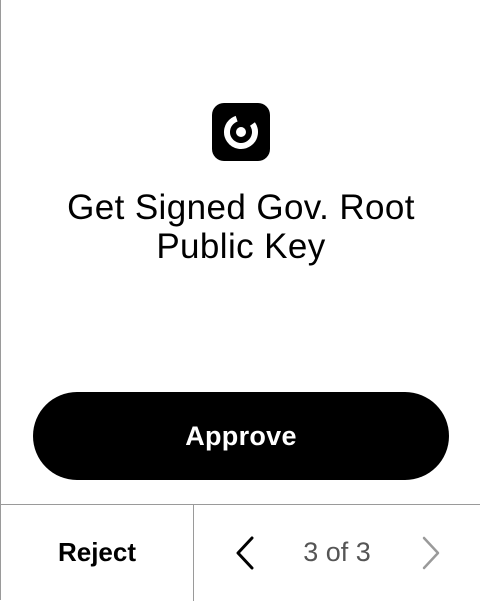 Image resolution: width=480 pixels, height=601 pixels. What do you see at coordinates (97, 552) in the screenshot?
I see `reject-button: Reject` at bounding box center [97, 552].